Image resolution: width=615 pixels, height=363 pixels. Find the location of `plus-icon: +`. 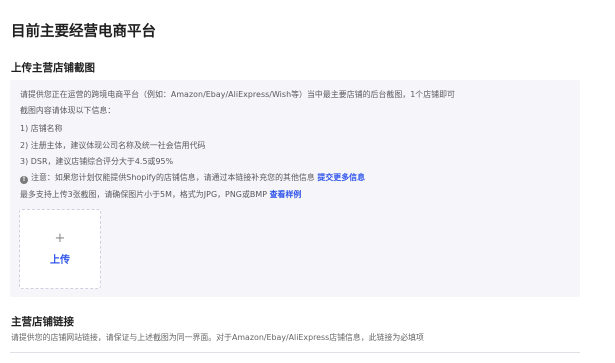

plus-icon: + is located at coordinates (60, 238).